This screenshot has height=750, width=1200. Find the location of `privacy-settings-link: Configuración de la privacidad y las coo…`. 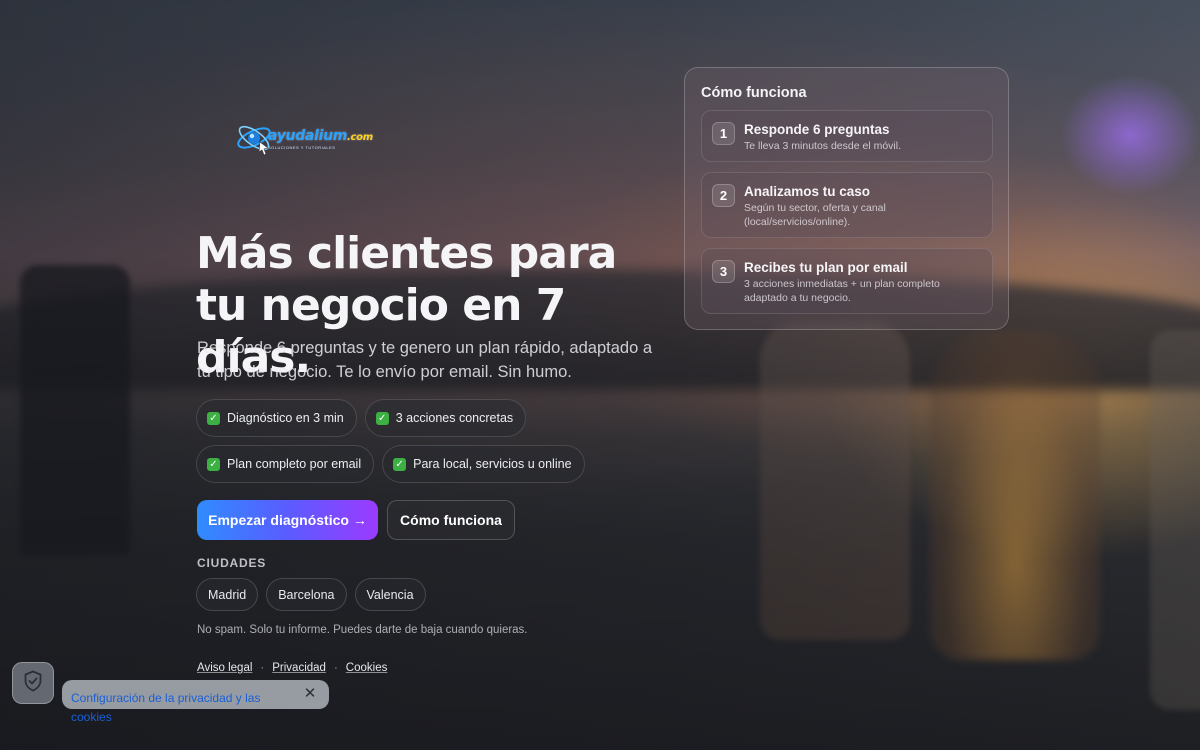

privacy-settings-link: Configuración de la privacidad y las coo… is located at coordinates (181, 708).